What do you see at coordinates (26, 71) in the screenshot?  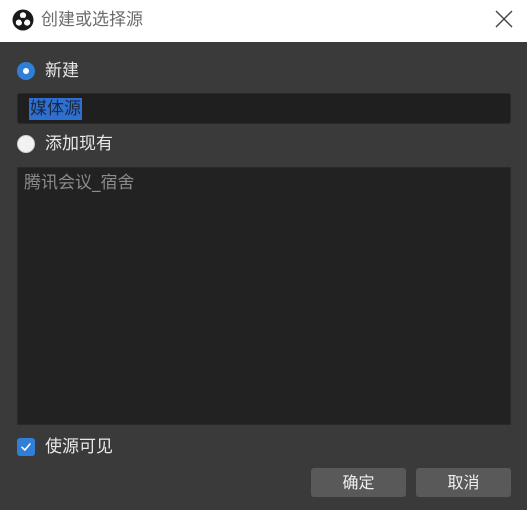 I see `radio-button-checked` at bounding box center [26, 71].